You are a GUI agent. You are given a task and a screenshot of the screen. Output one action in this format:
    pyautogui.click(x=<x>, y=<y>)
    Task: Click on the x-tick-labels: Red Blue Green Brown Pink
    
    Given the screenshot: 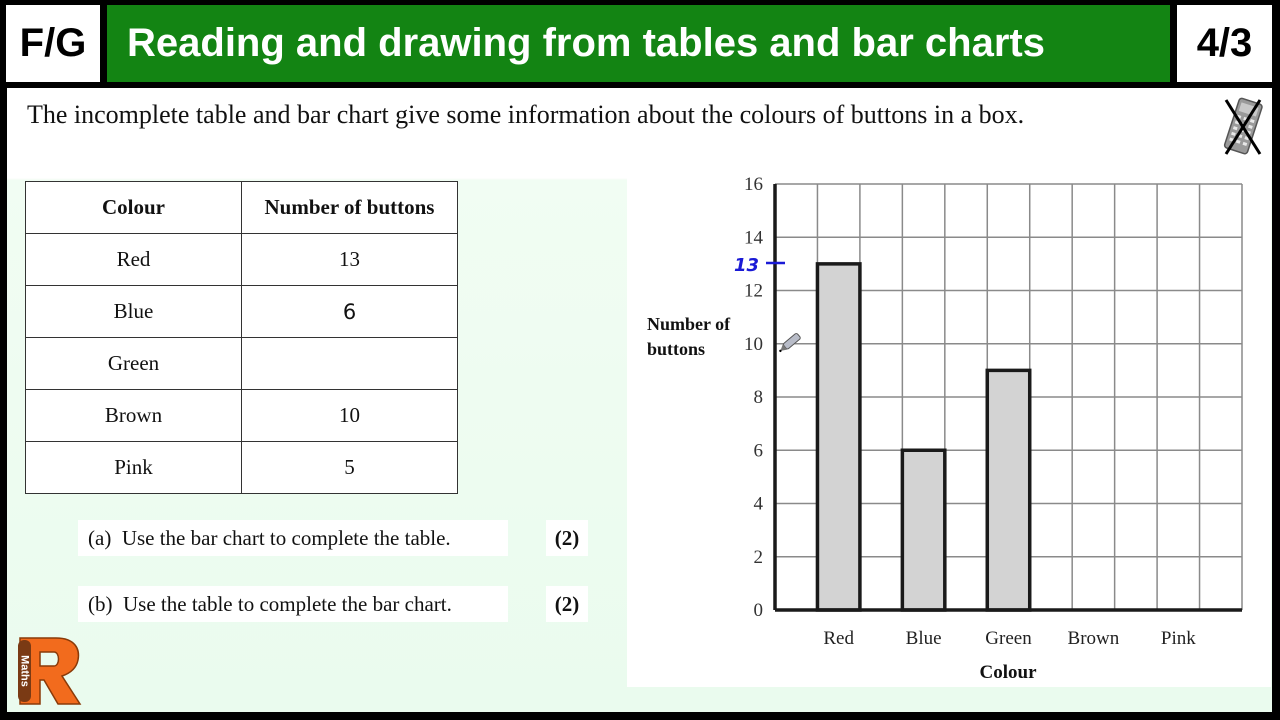 What is the action you would take?
    pyautogui.click(x=1009, y=638)
    